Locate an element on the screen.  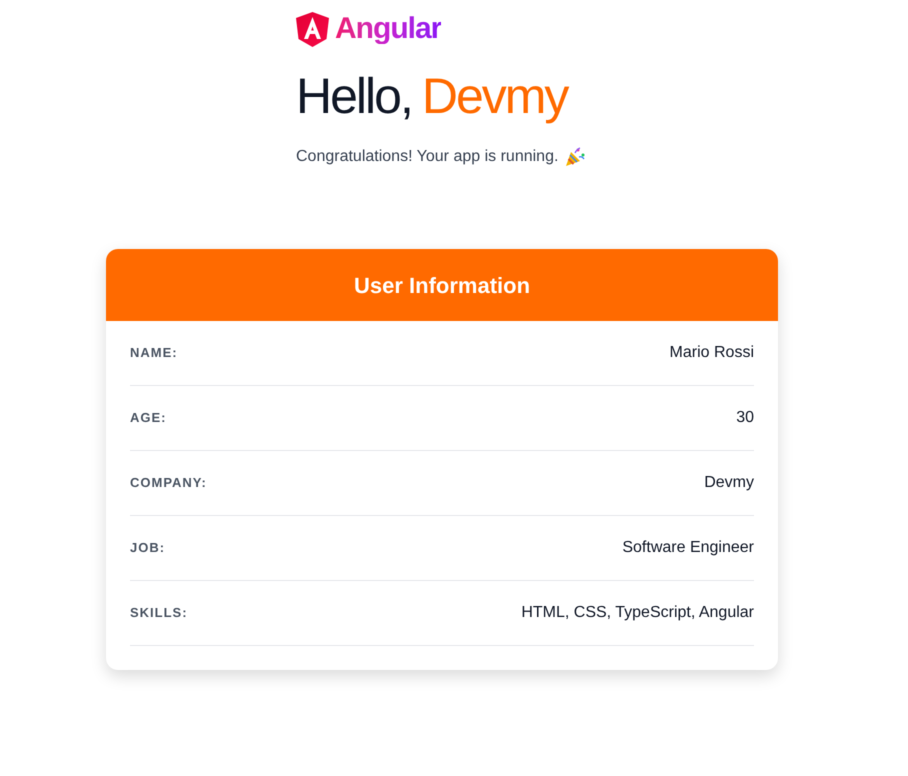
field-label: JOB: is located at coordinates (148, 548).